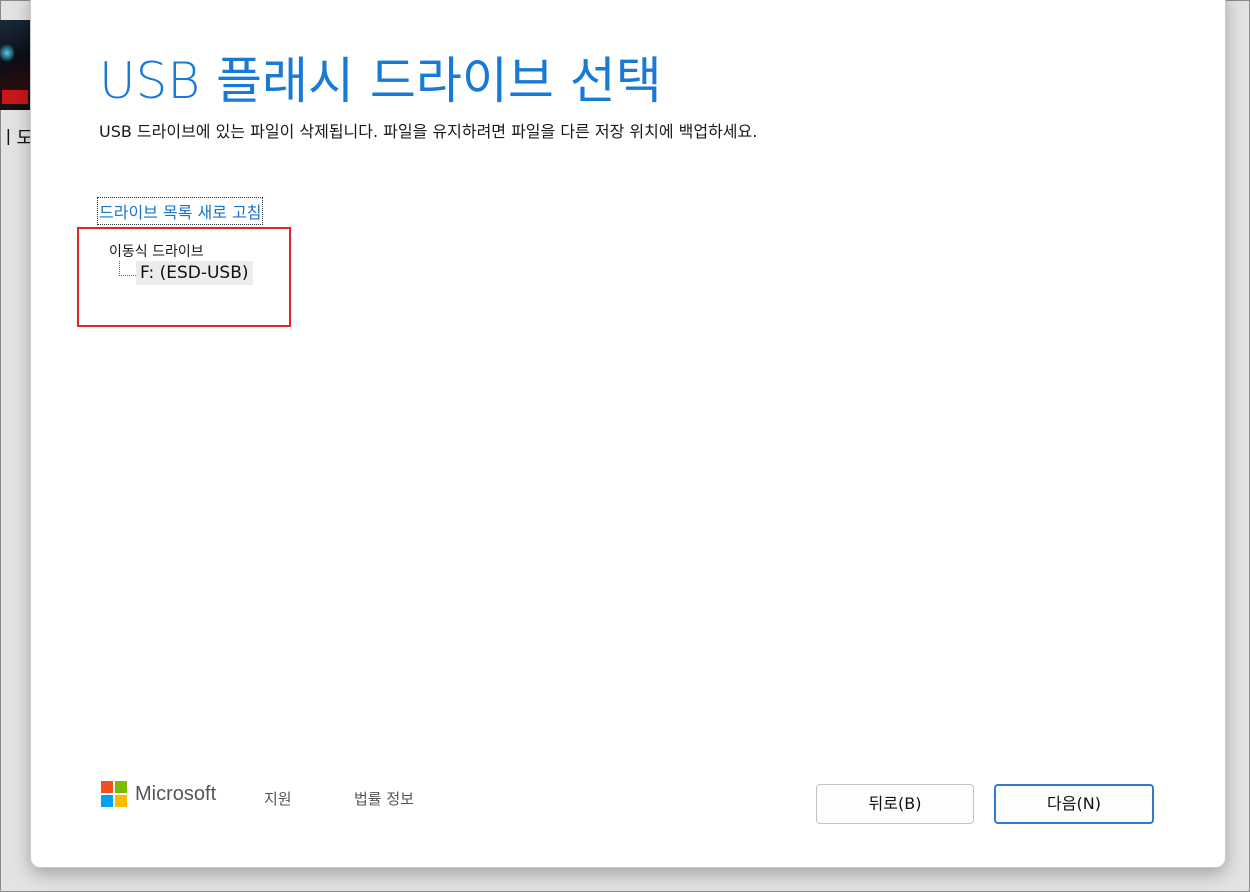  Describe the element at coordinates (107, 801) in the screenshot. I see `logo-square-blue` at that location.